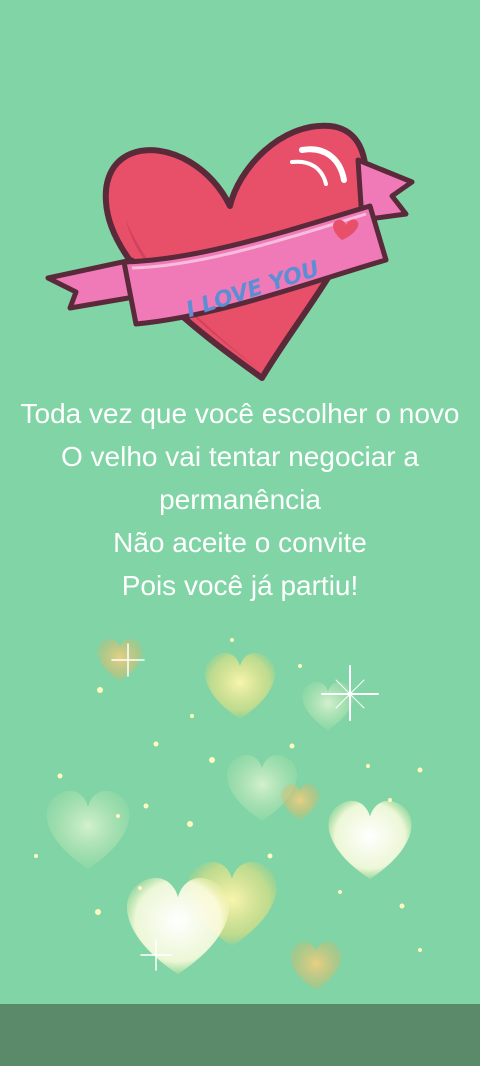  What do you see at coordinates (240, 542) in the screenshot?
I see `message-line: Não aceite o convite` at bounding box center [240, 542].